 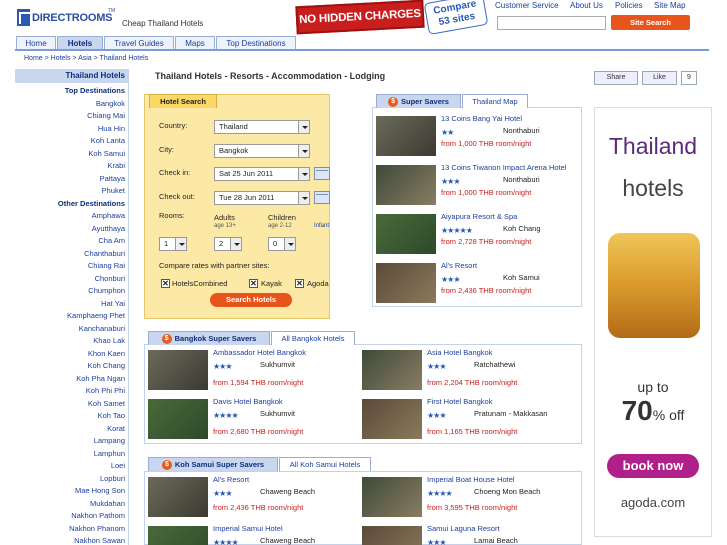 I want to click on tab-bangkok-super-savers: $ Bangkok Super Savers, so click(x=209, y=338).